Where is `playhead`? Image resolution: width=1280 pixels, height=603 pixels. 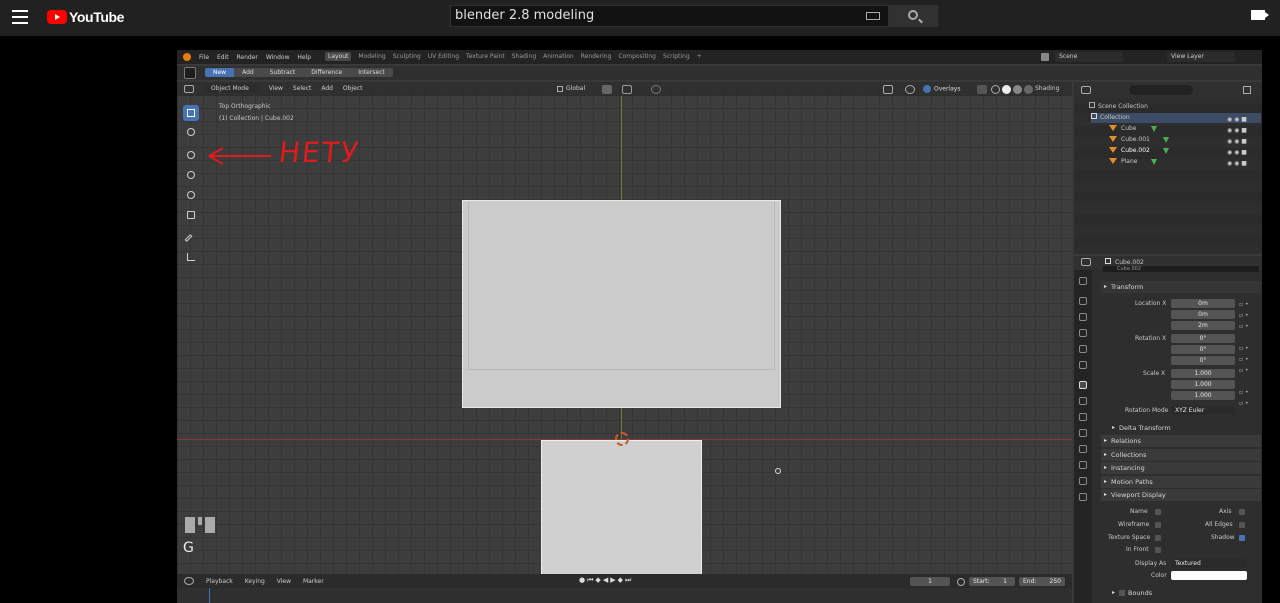
playhead is located at coordinates (209, 595).